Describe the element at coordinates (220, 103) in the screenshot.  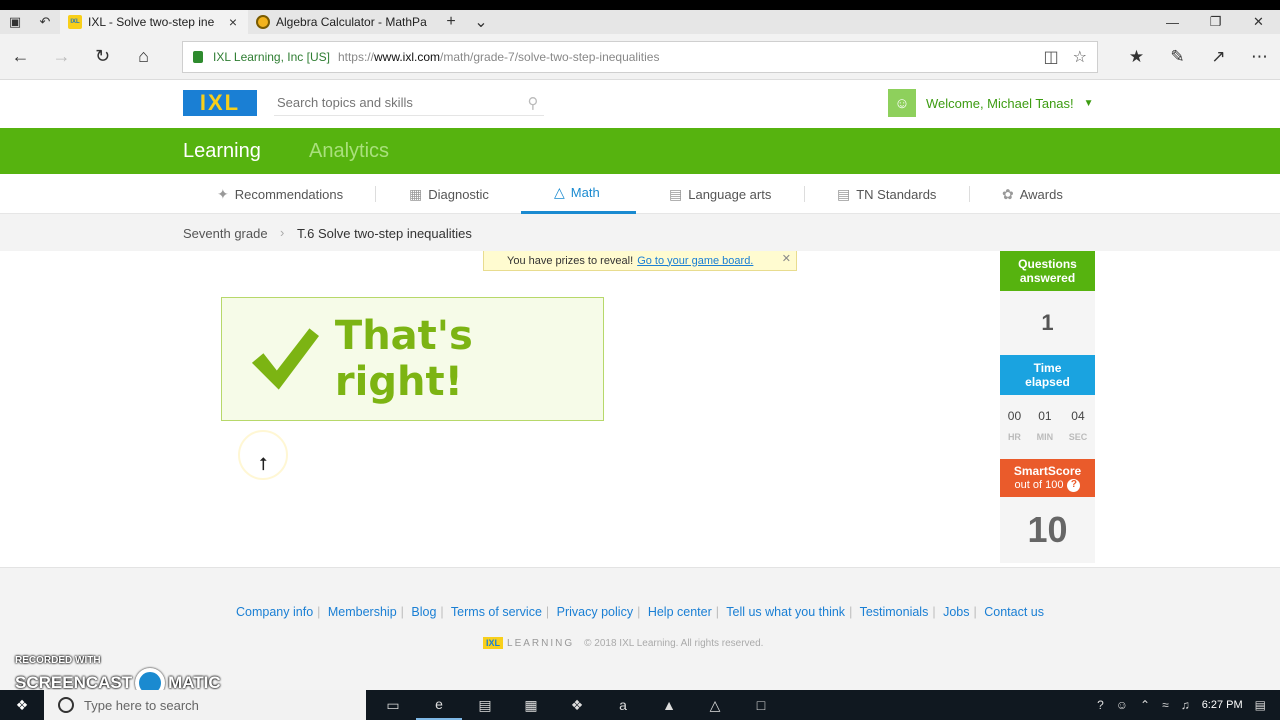
I see `ixl-logo: IXL` at that location.